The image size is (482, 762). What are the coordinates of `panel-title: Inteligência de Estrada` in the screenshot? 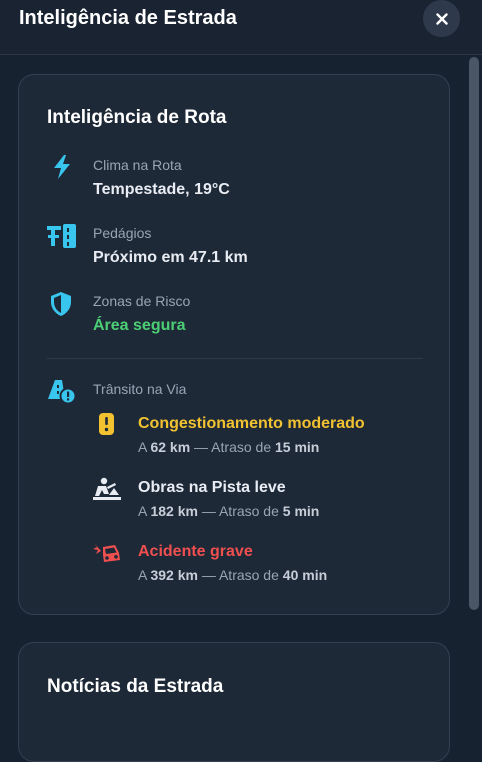 It's located at (128, 18).